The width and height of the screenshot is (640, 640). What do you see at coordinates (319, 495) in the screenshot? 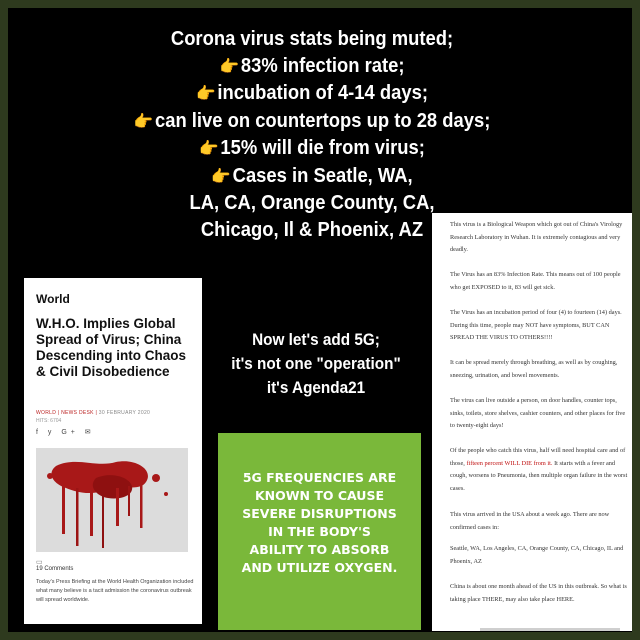
I see `claim-line: KNOWN TO CAUSE` at bounding box center [319, 495].